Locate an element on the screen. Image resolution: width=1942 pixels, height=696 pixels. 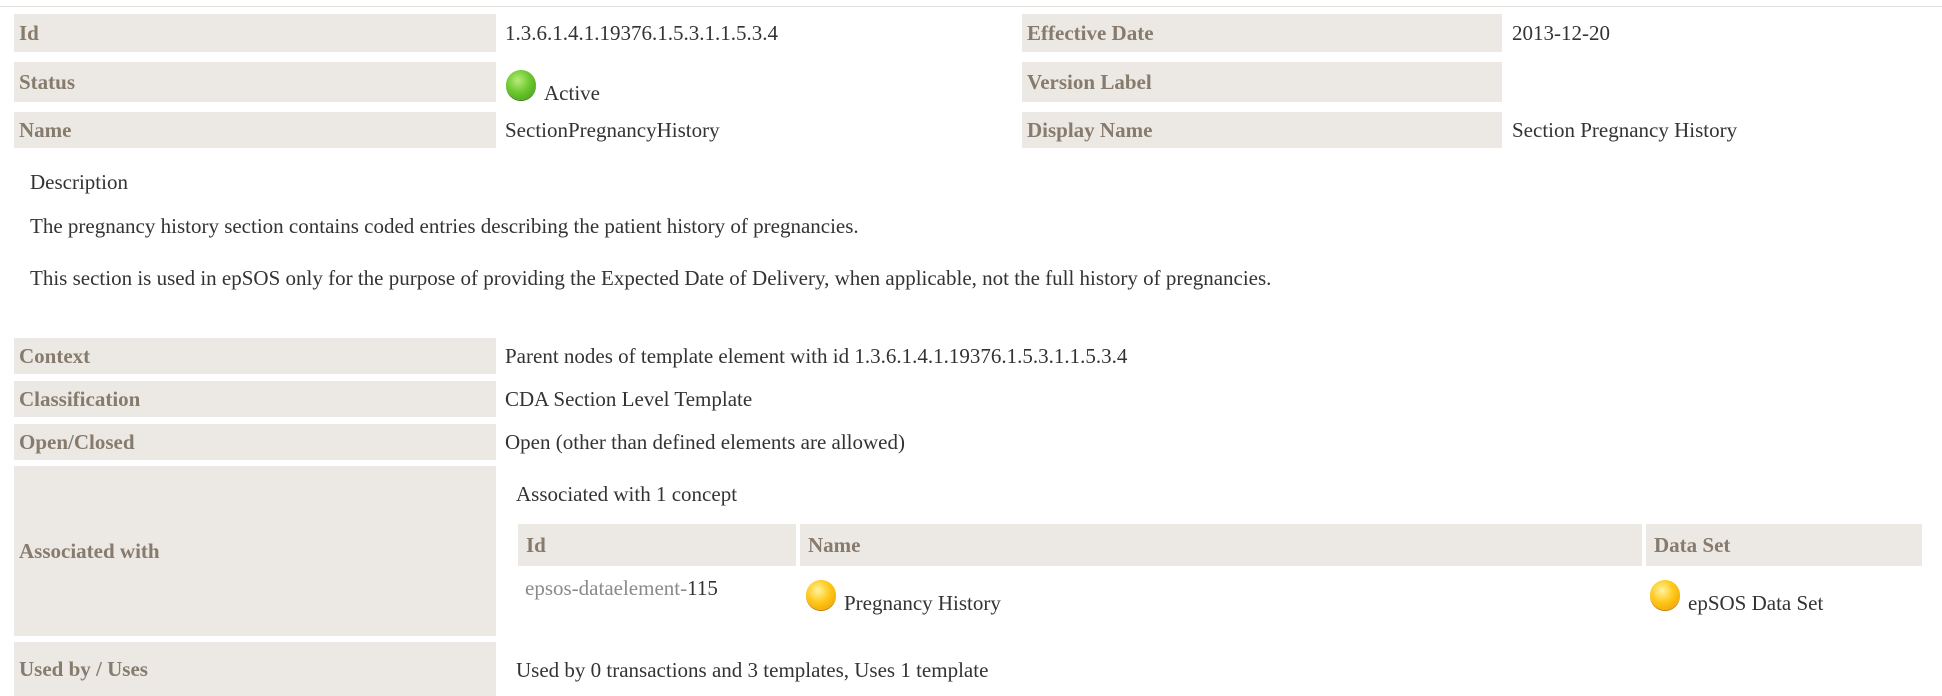
effective-date-label: Effective Date is located at coordinates (1262, 33).